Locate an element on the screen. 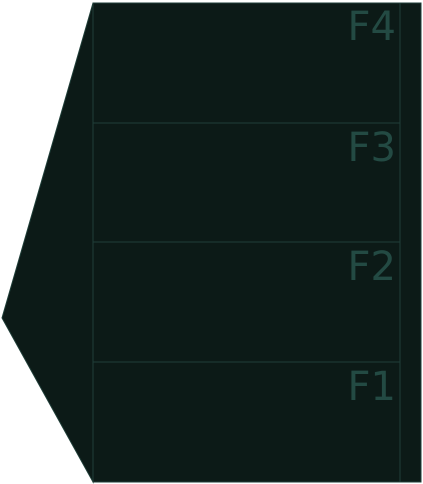 This screenshot has height=484, width=423. right-rail is located at coordinates (410, 242).